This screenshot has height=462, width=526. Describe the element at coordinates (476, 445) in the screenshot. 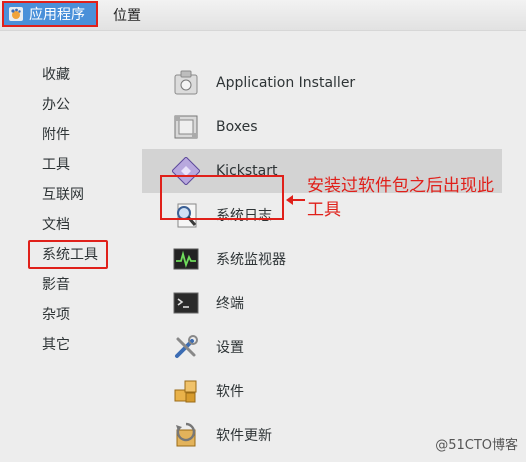

I see `watermark: @51CTO博客` at that location.